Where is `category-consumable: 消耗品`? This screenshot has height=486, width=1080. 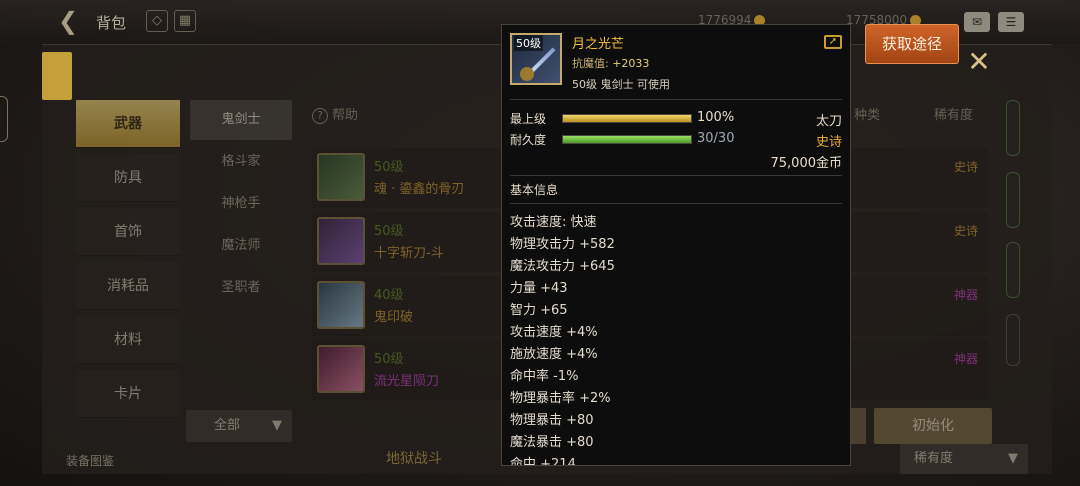 category-consumable: 消耗品 is located at coordinates (128, 286).